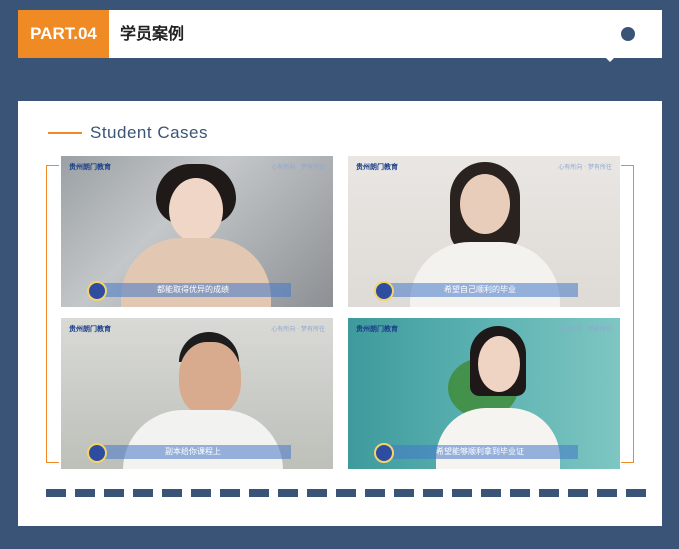 The image size is (679, 549). What do you see at coordinates (52, 314) in the screenshot?
I see `left-bracket` at bounding box center [52, 314].